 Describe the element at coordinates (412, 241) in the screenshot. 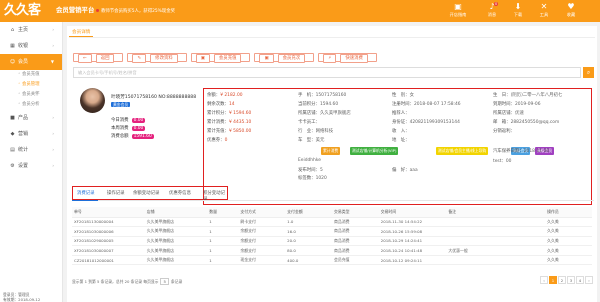

I see `table-cell: 2018-10-29 14:24:41` at that location.